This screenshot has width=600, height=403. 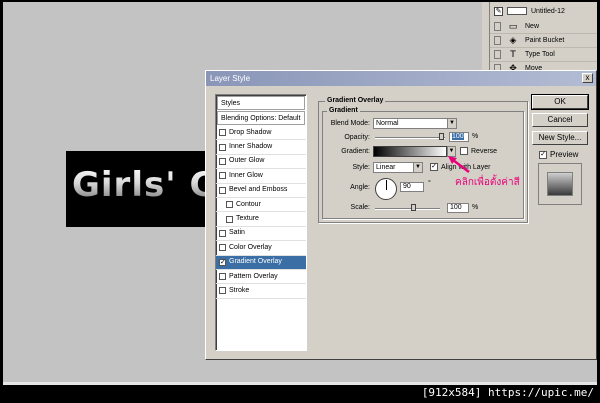 I want to click on opacity-field: 100, so click(x=459, y=137).